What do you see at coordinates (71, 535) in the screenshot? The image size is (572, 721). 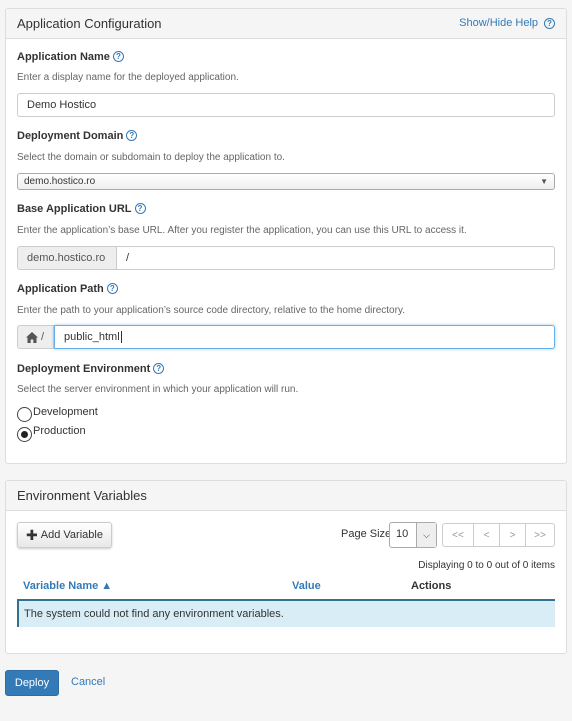 I see `add-variable-label: Add Variable` at bounding box center [71, 535].